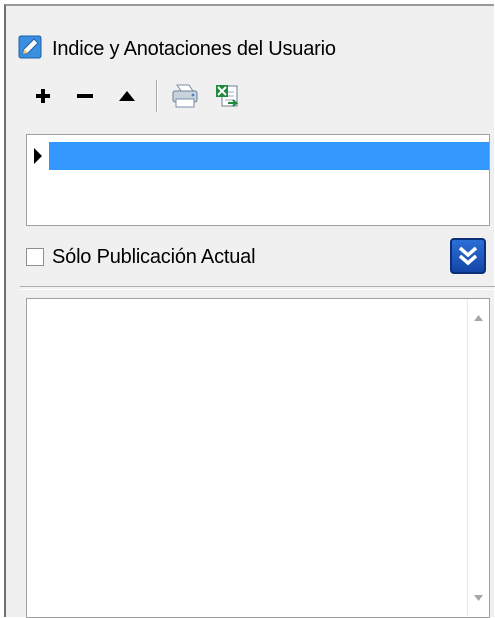  Describe the element at coordinates (257, 257) in the screenshot. I see `filter-bar: Sólo Publicación Actual` at that location.